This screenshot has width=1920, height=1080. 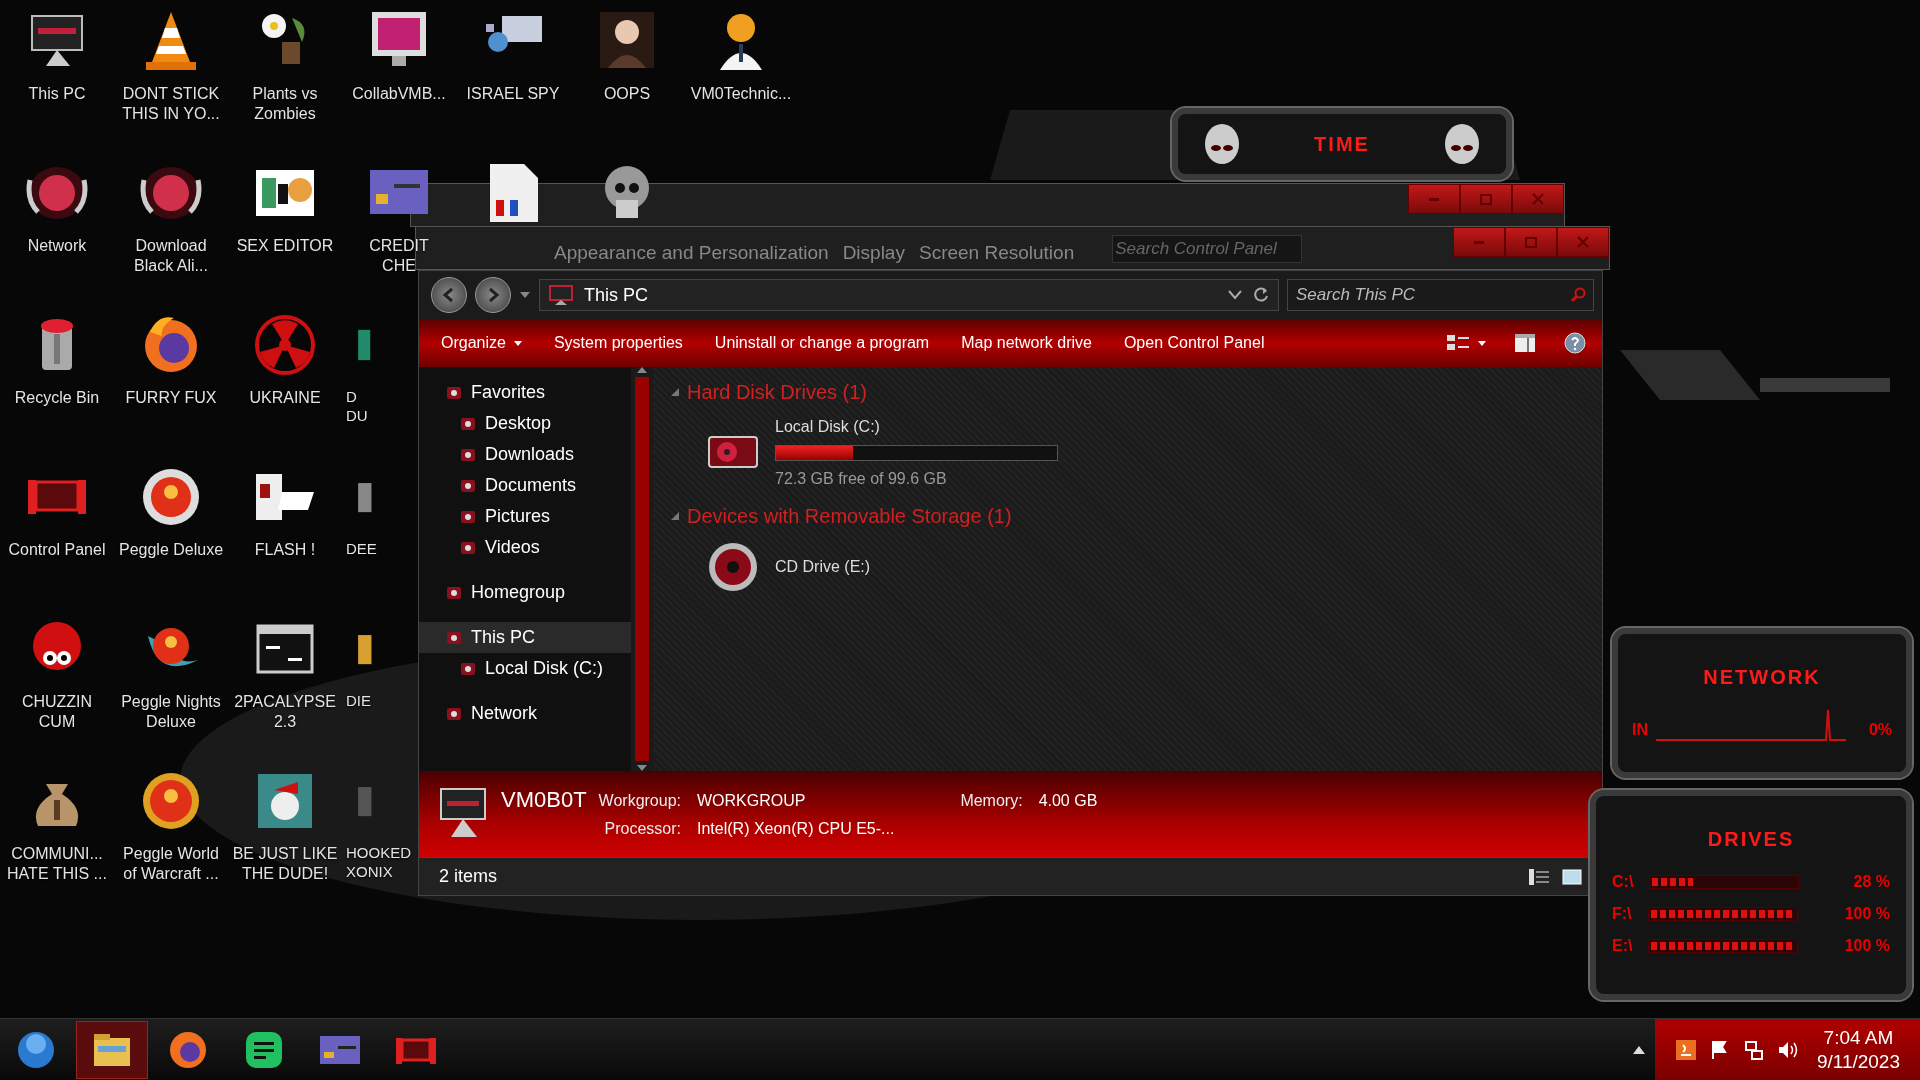 I want to click on network-icon, so click(x=1753, y=1049).